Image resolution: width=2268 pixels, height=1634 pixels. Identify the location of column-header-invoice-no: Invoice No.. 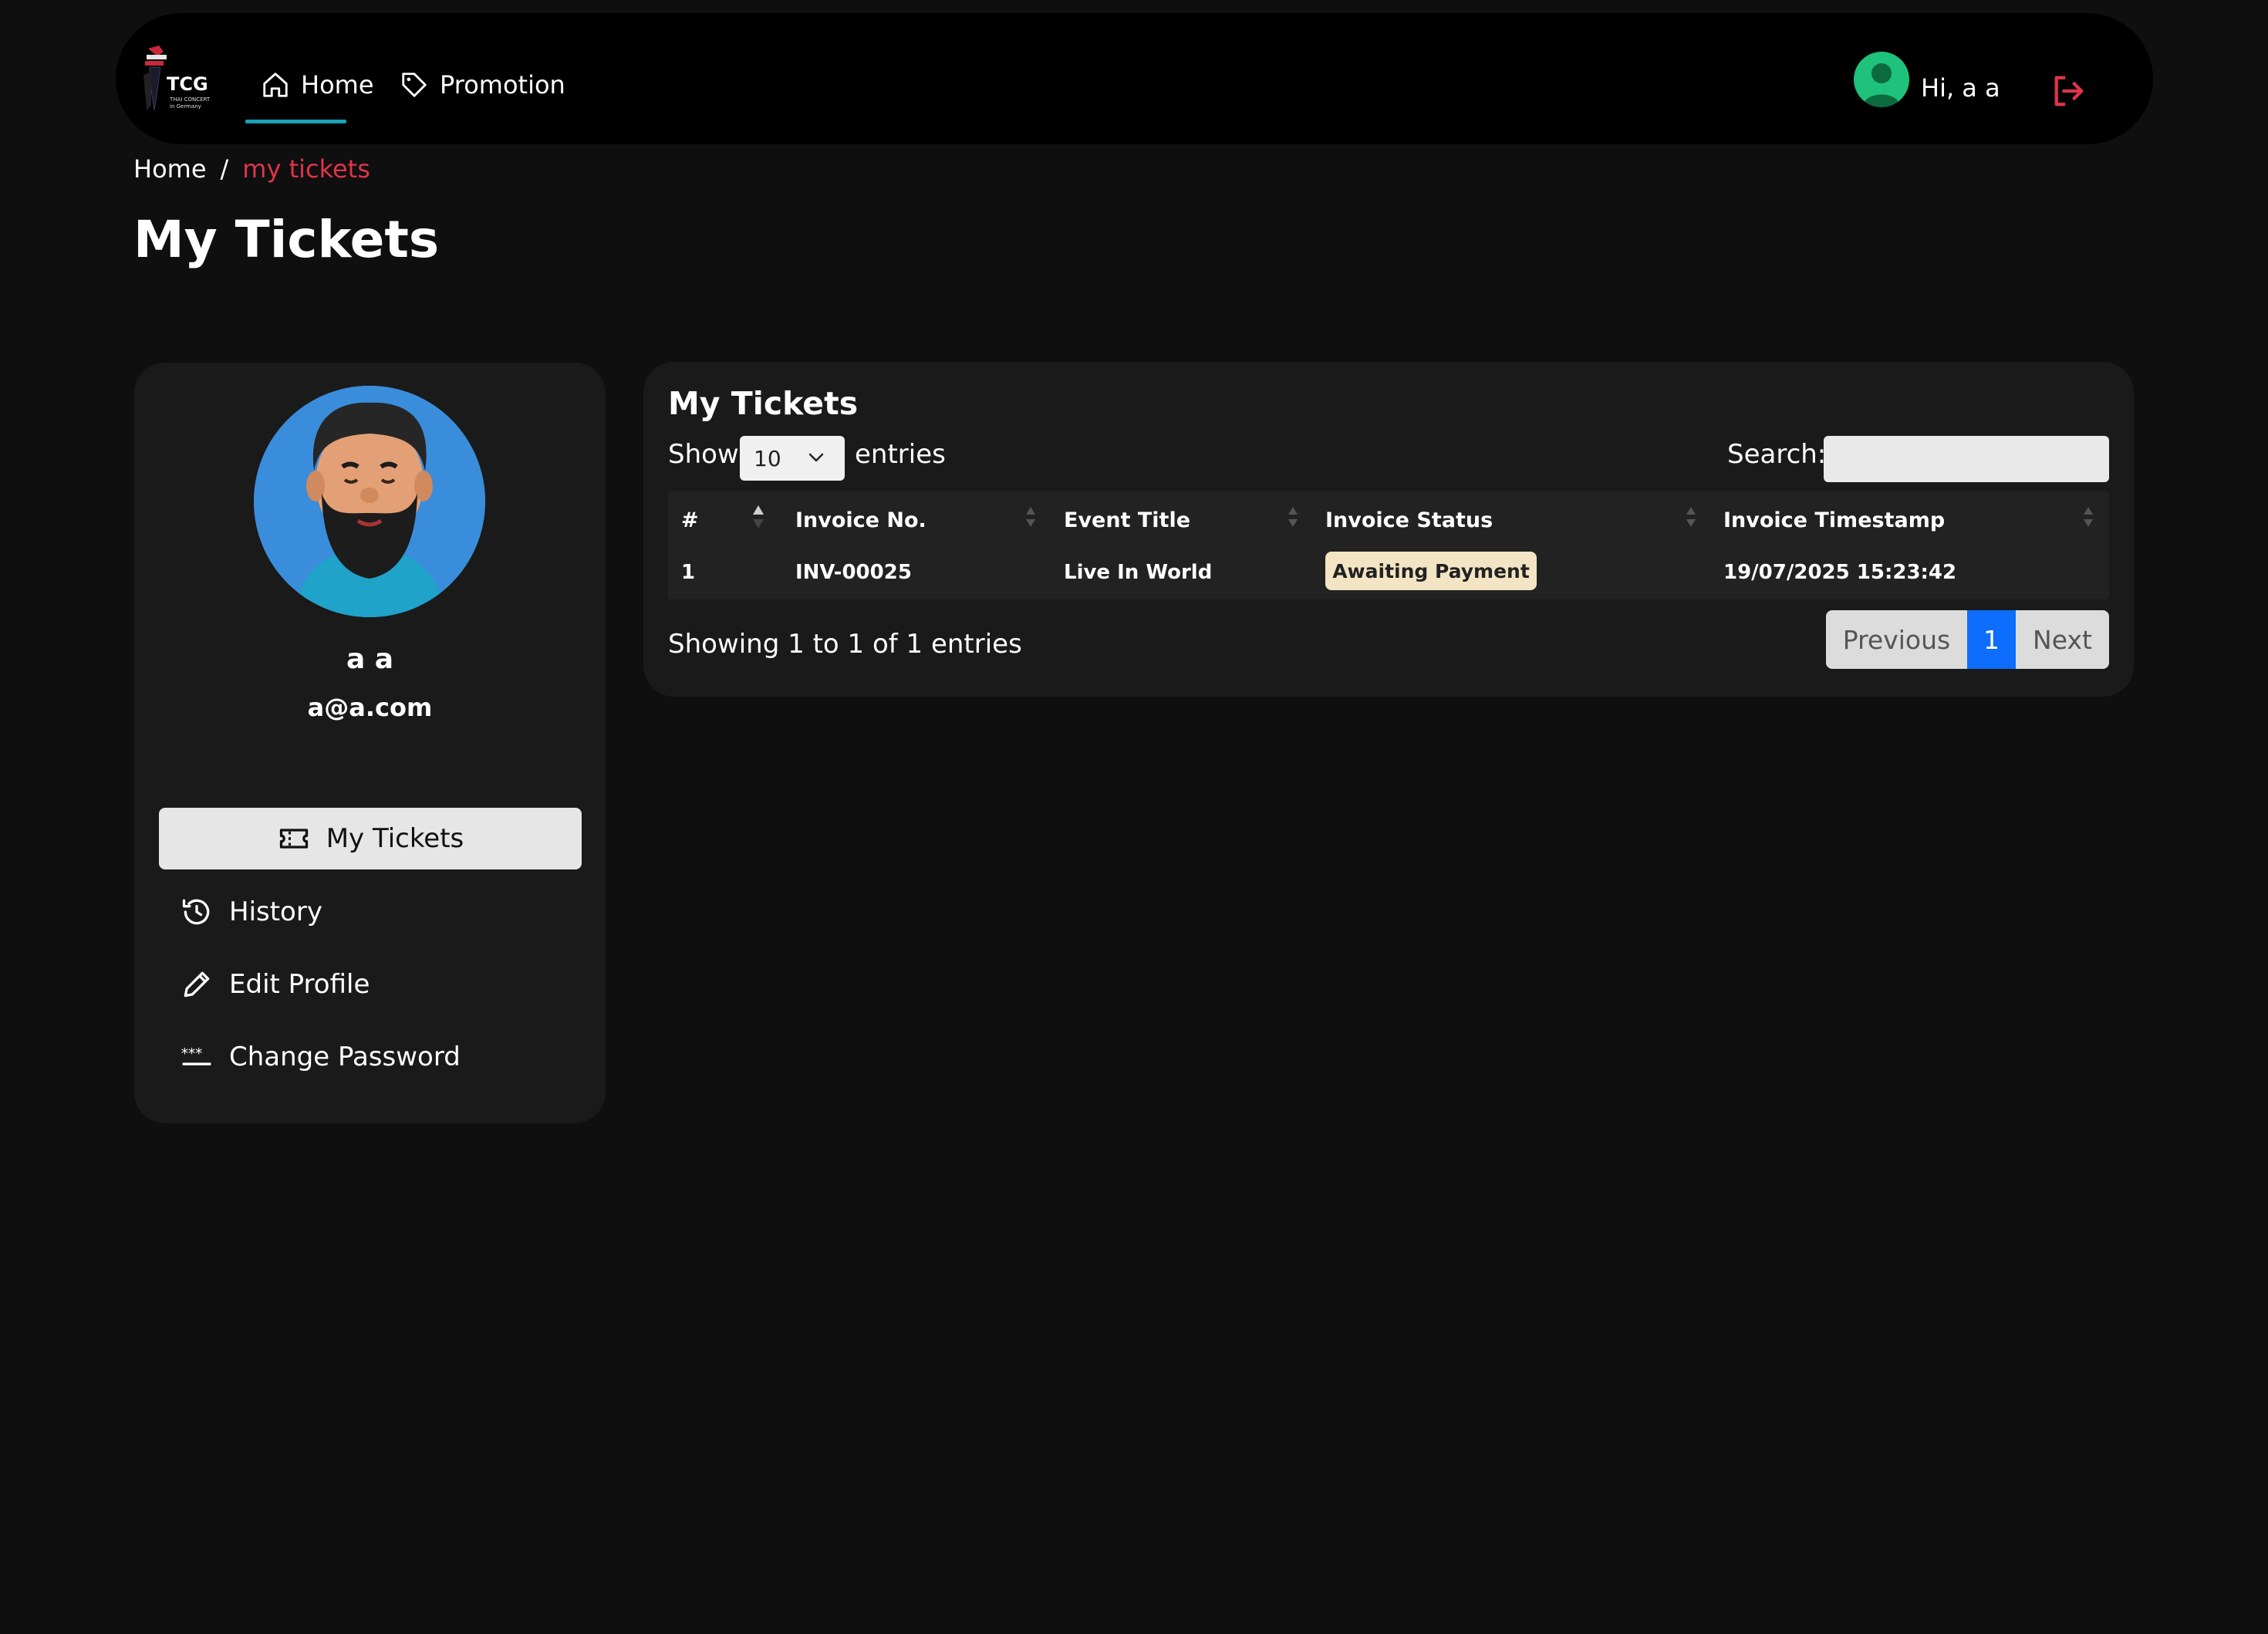
(861, 520).